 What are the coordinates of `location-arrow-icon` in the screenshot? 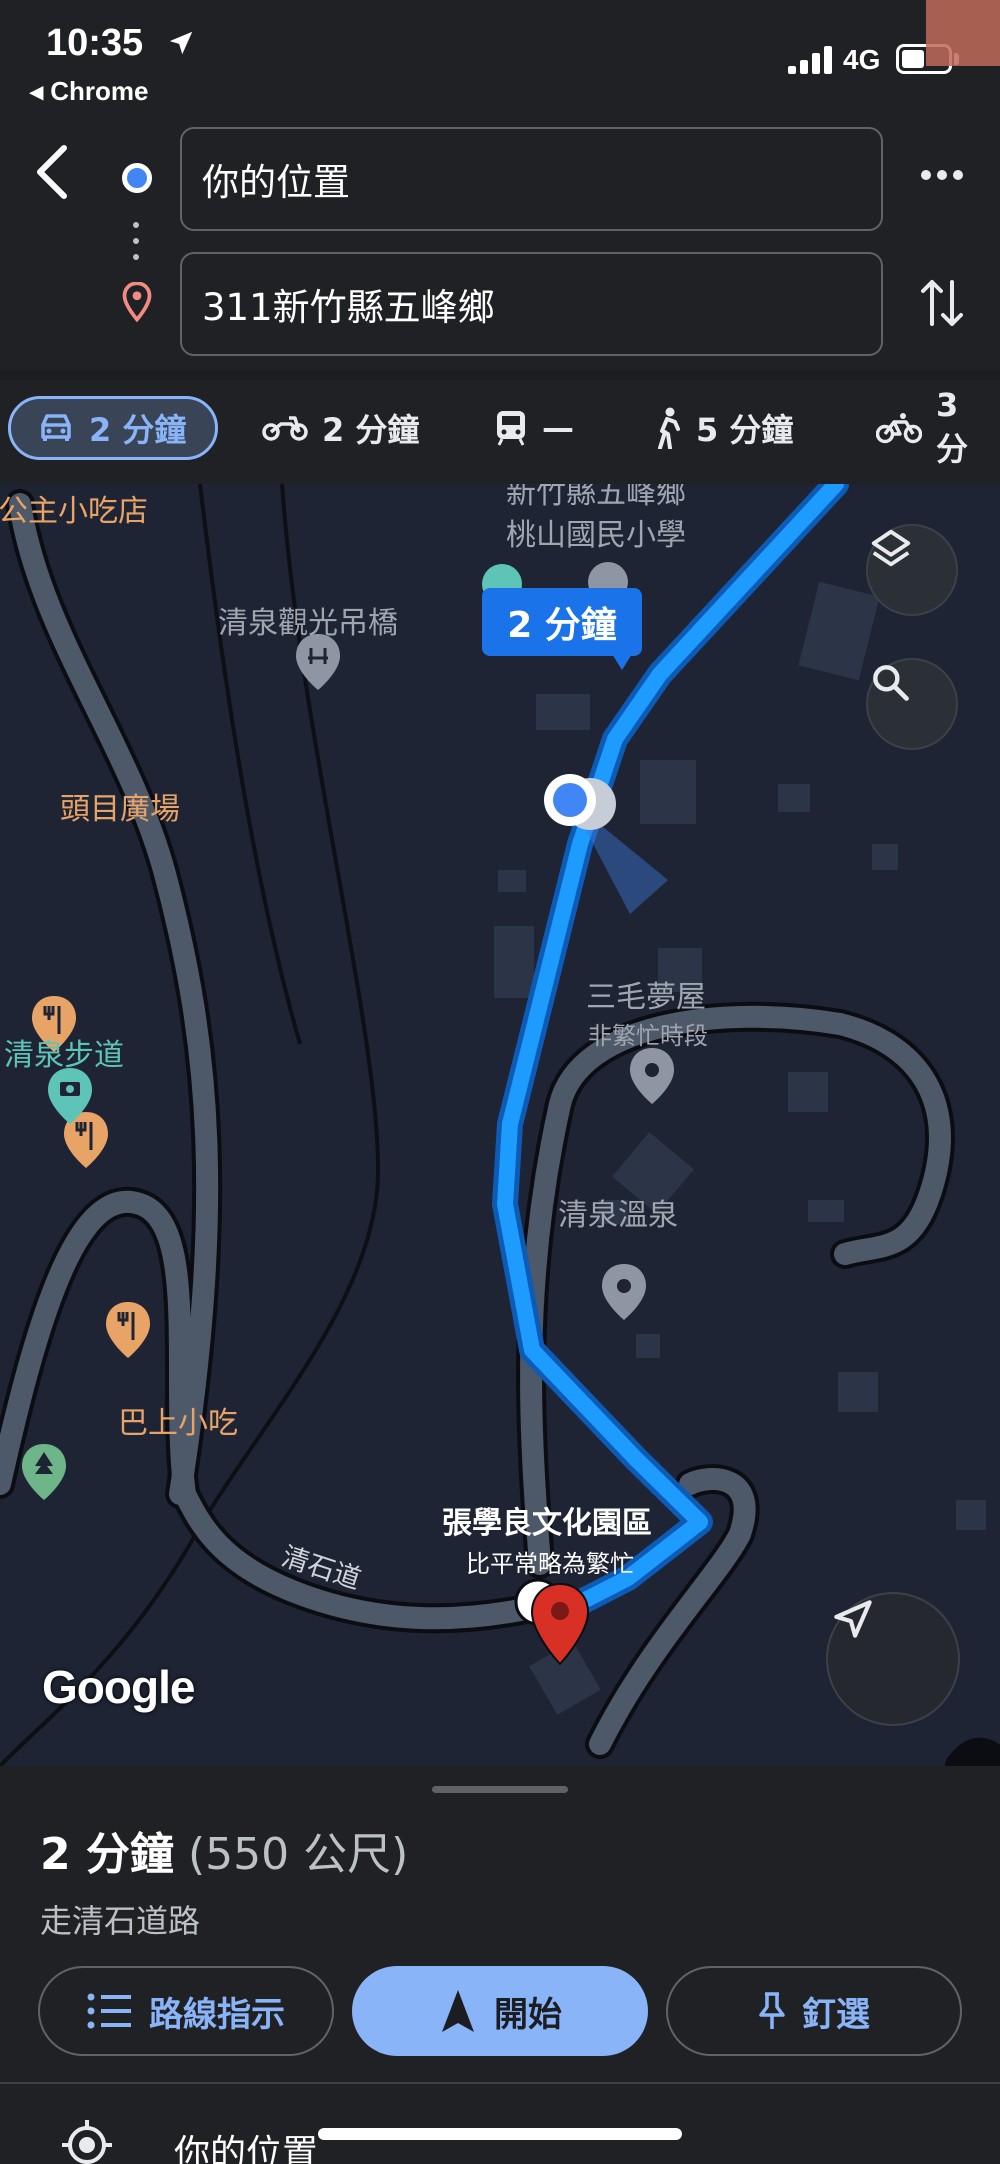 It's located at (181, 43).